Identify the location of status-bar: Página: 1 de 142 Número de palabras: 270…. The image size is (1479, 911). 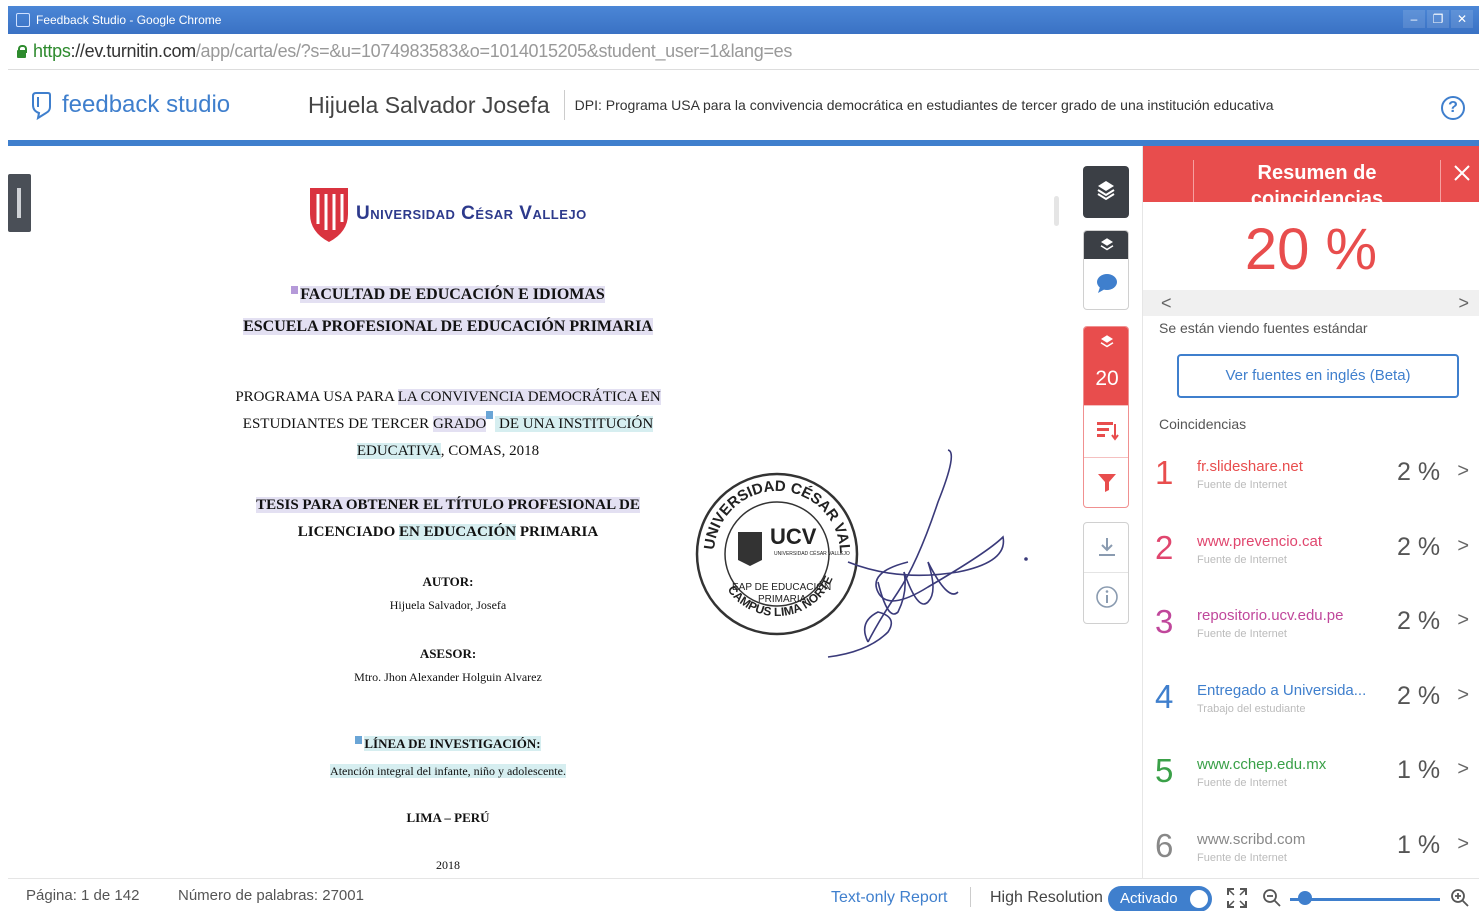
(743, 894).